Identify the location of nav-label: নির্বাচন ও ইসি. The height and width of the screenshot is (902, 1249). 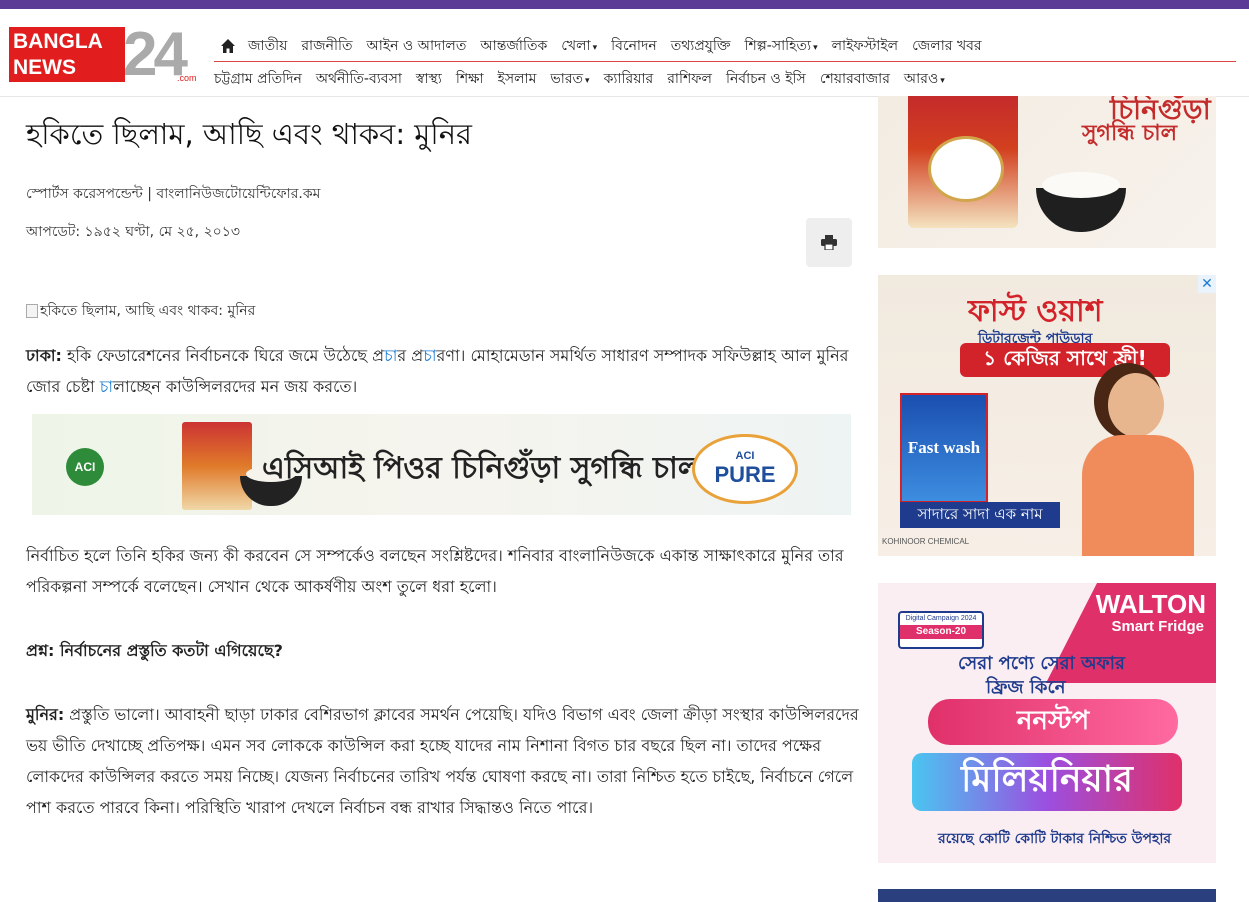
(765, 79).